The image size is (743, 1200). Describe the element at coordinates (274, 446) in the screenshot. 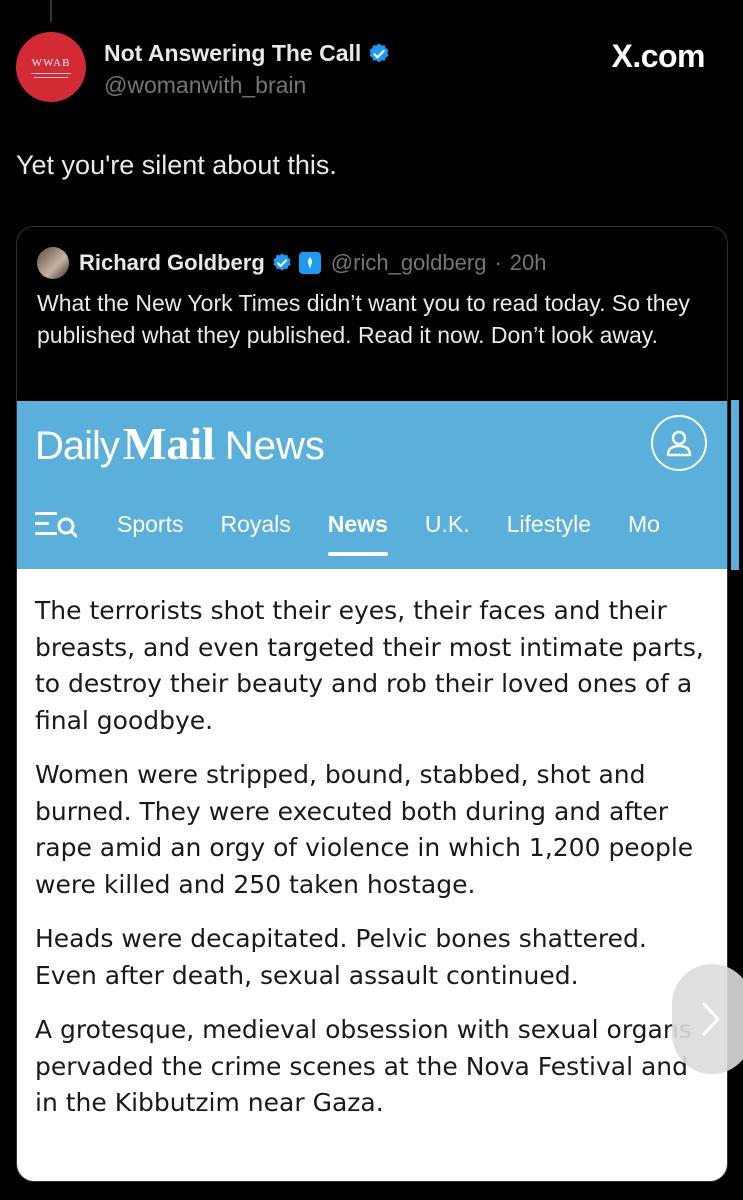

I see `logo-news: News` at that location.